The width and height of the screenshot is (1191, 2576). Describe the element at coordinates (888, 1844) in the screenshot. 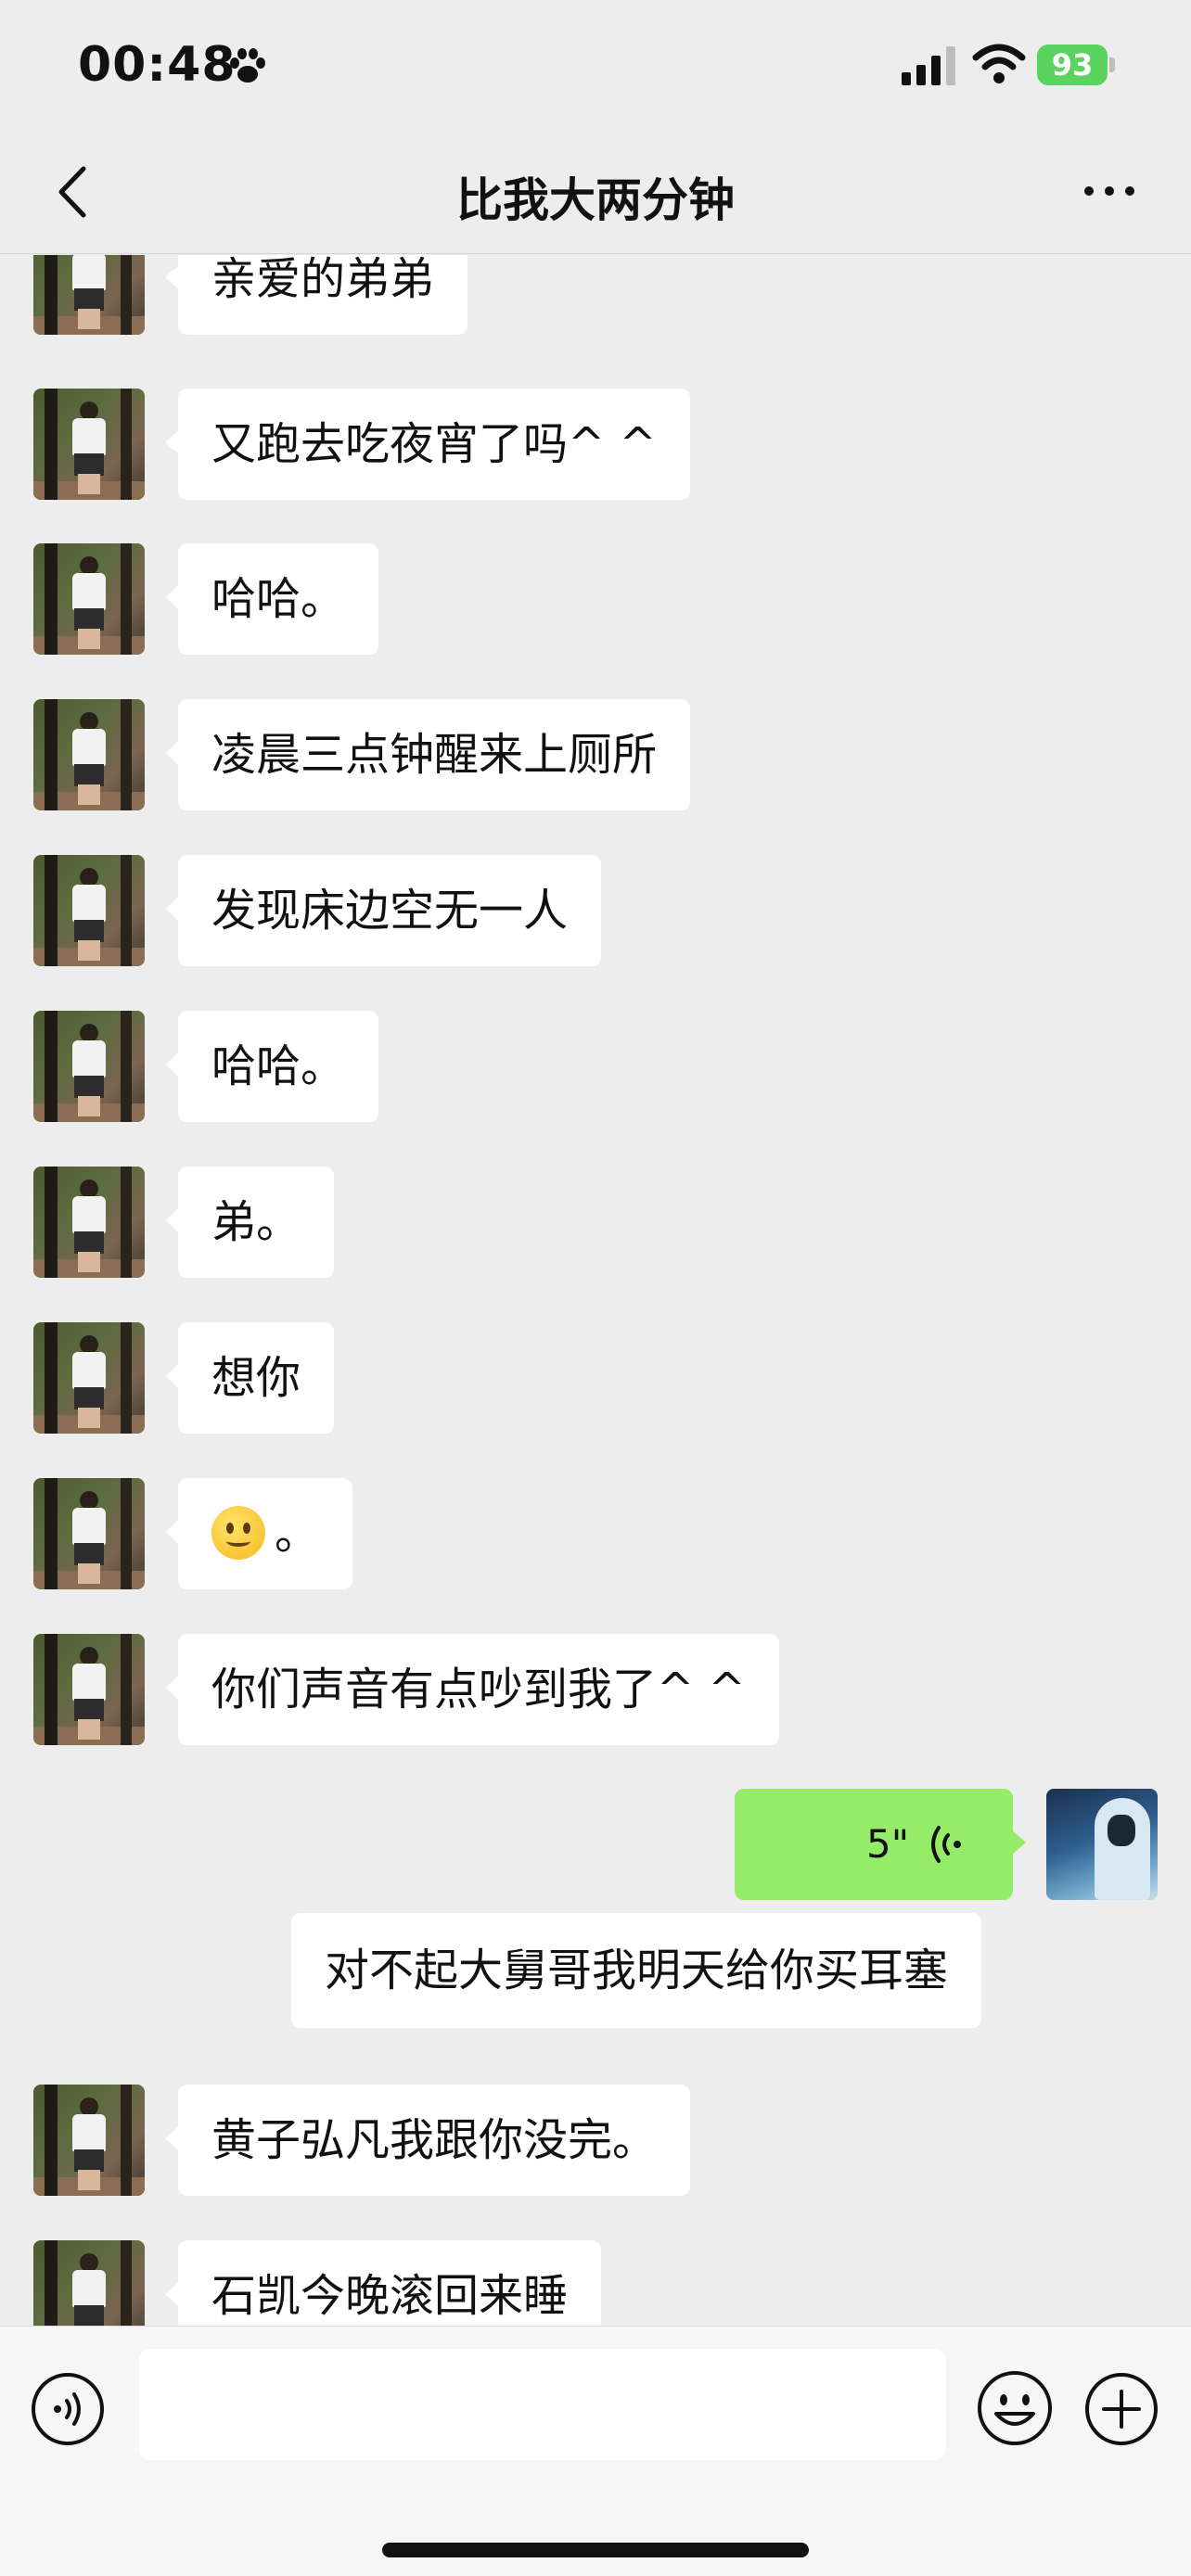

I see `voice-duration: 5"` at that location.